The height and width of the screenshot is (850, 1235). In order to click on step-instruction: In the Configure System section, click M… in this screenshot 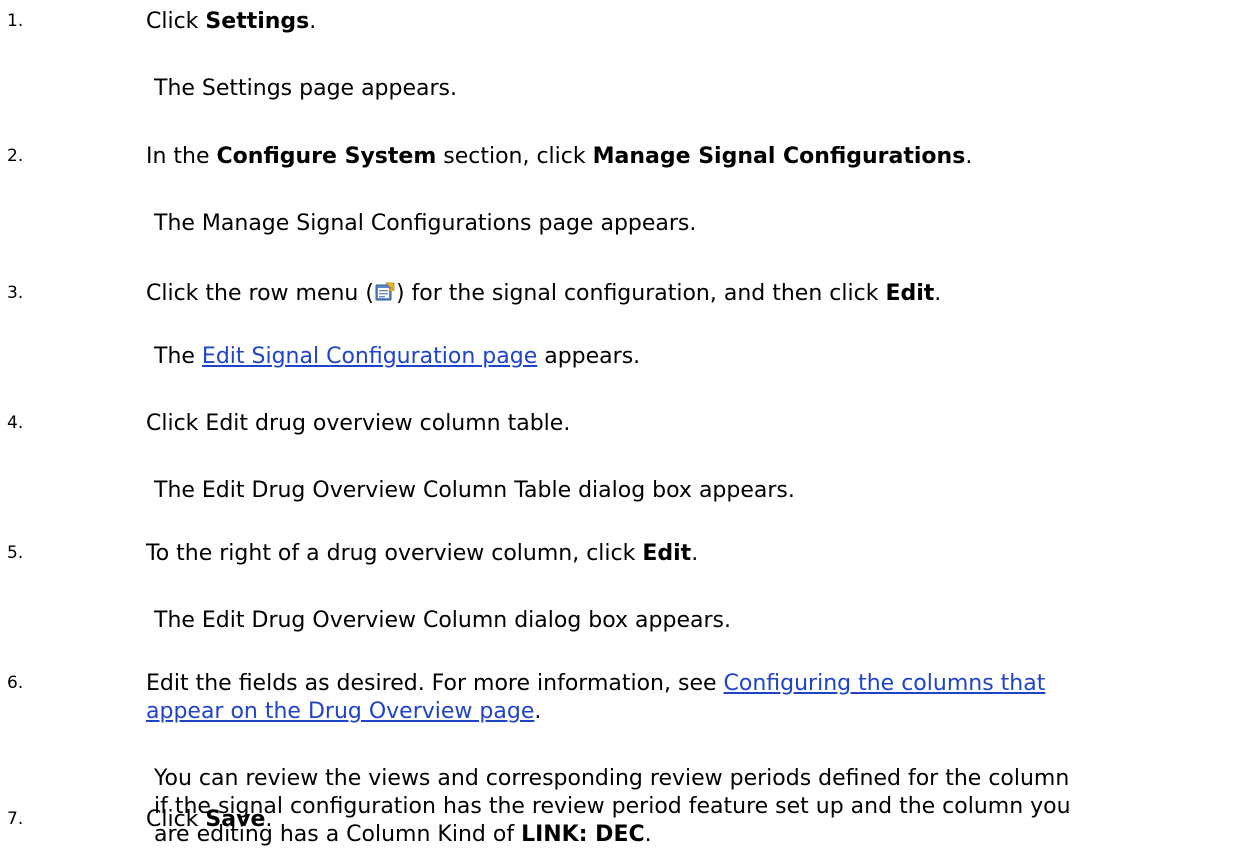, I will do `click(559, 156)`.